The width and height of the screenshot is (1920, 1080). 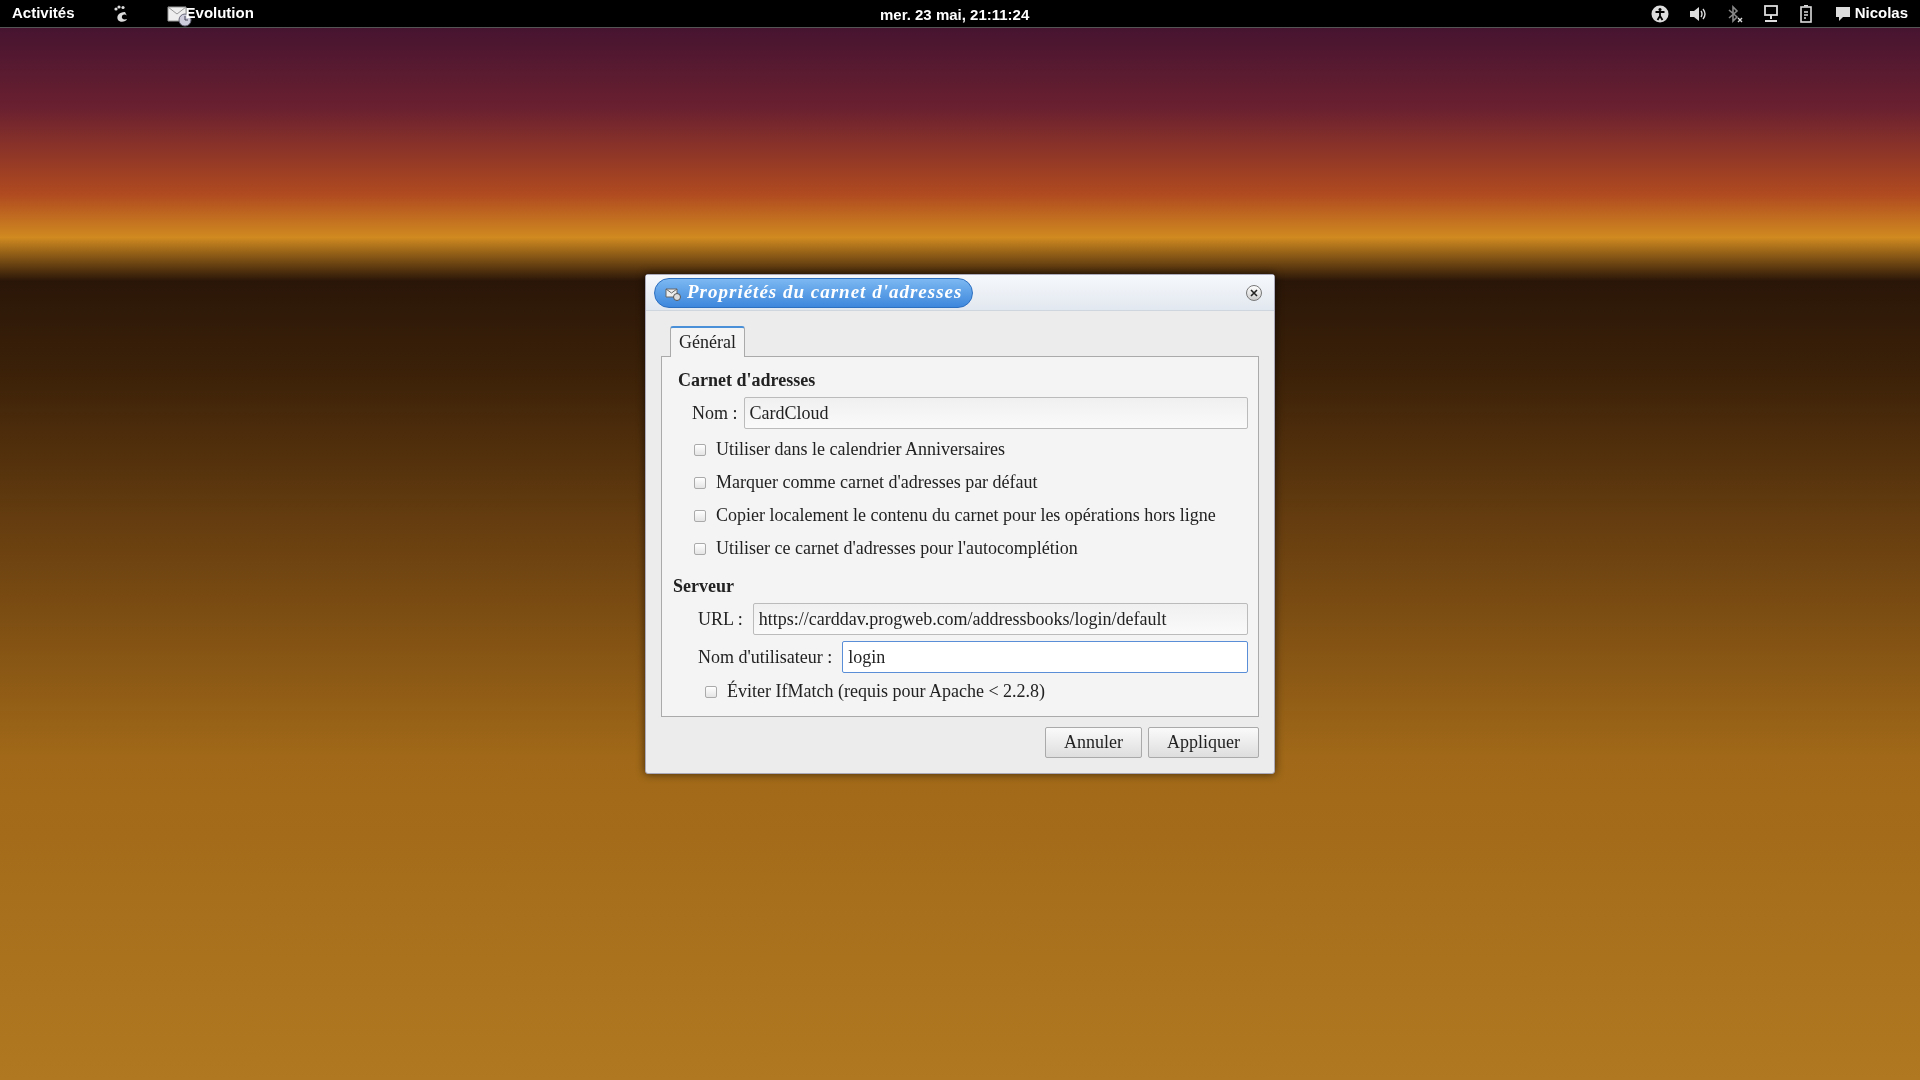 What do you see at coordinates (877, 482) in the screenshot?
I see `checkbox-label: Marquer comme carnet d'adresses par défaut` at bounding box center [877, 482].